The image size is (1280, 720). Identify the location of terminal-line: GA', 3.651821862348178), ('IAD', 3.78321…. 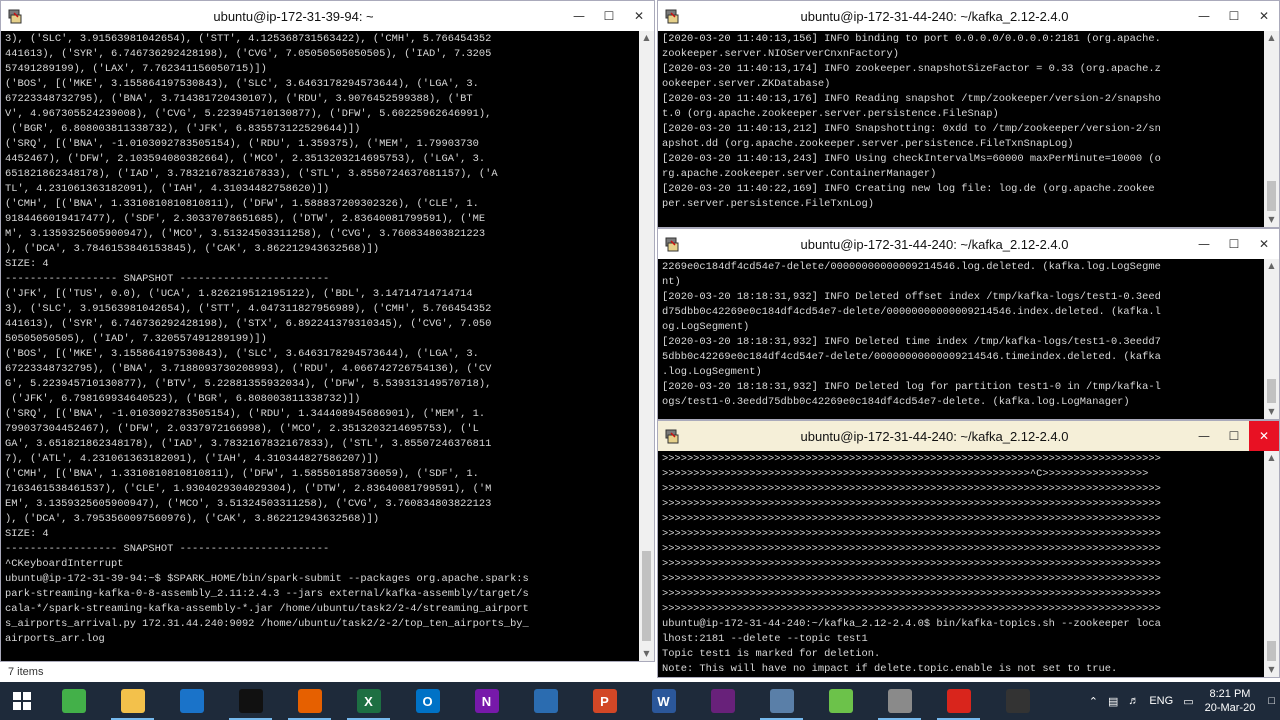
(248, 444).